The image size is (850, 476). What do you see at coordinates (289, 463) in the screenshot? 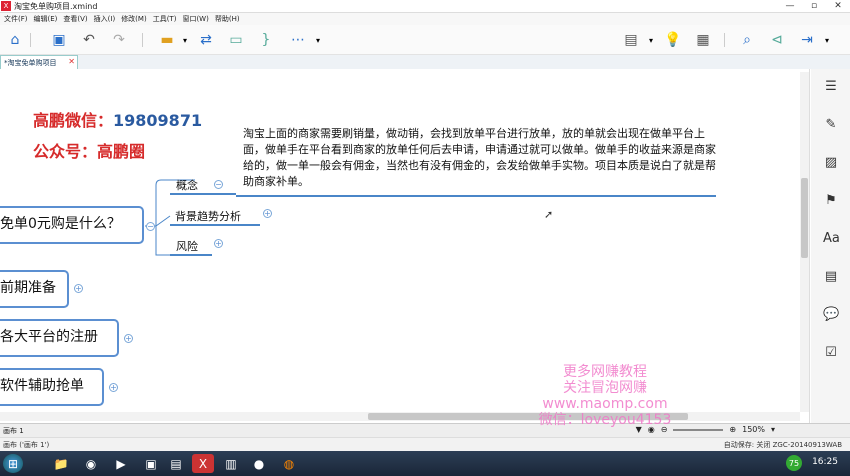
I see `firefox-icon: ◍` at bounding box center [289, 463].